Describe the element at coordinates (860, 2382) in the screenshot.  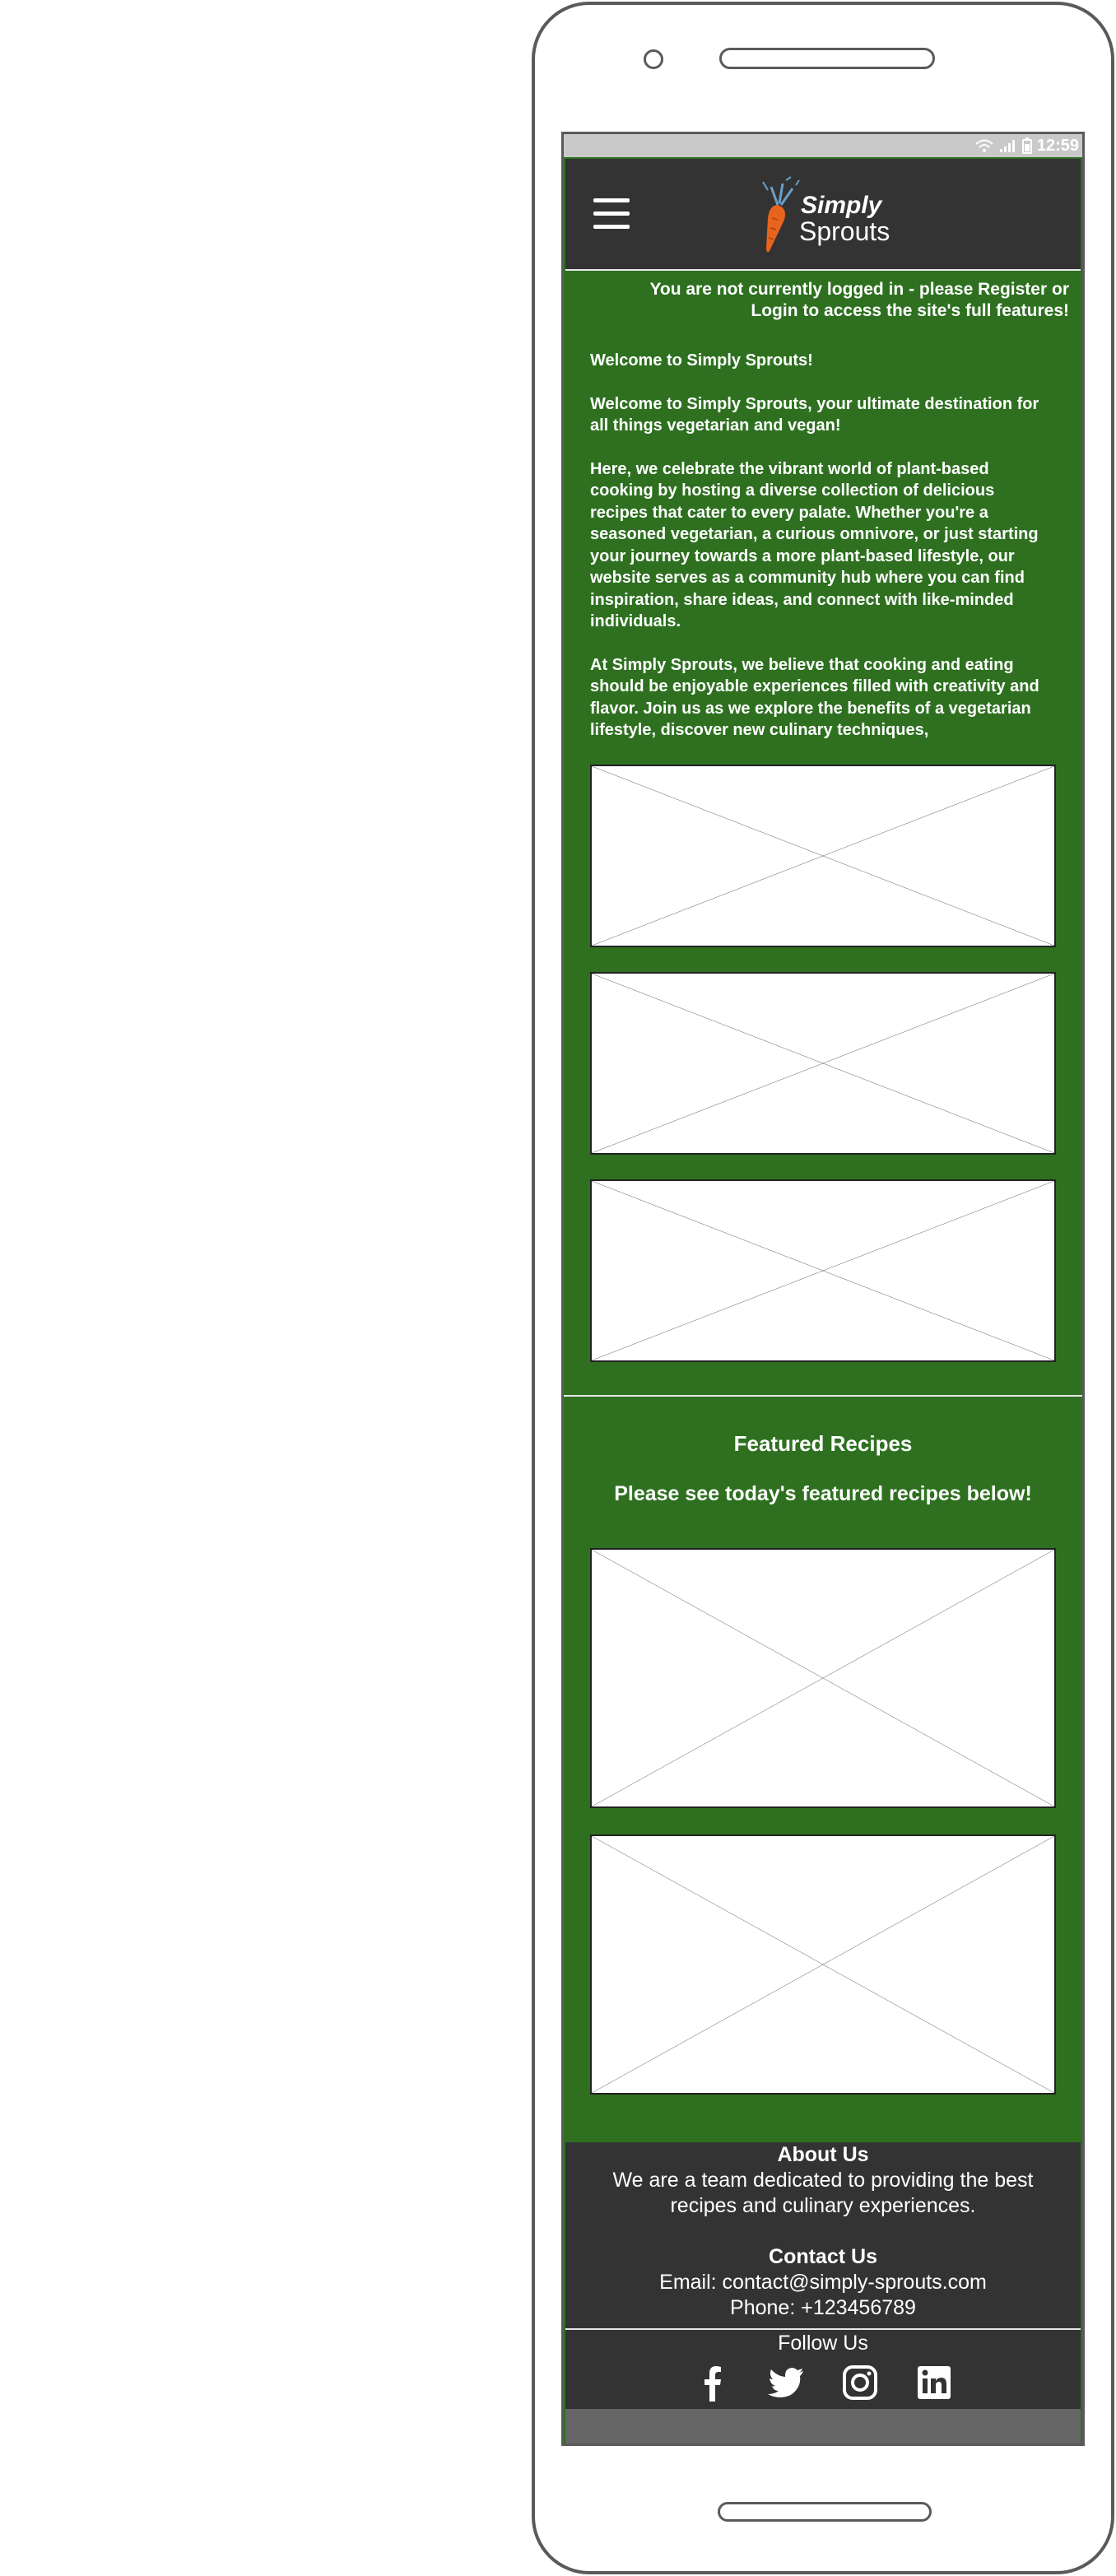
I see `instagram-icon` at that location.